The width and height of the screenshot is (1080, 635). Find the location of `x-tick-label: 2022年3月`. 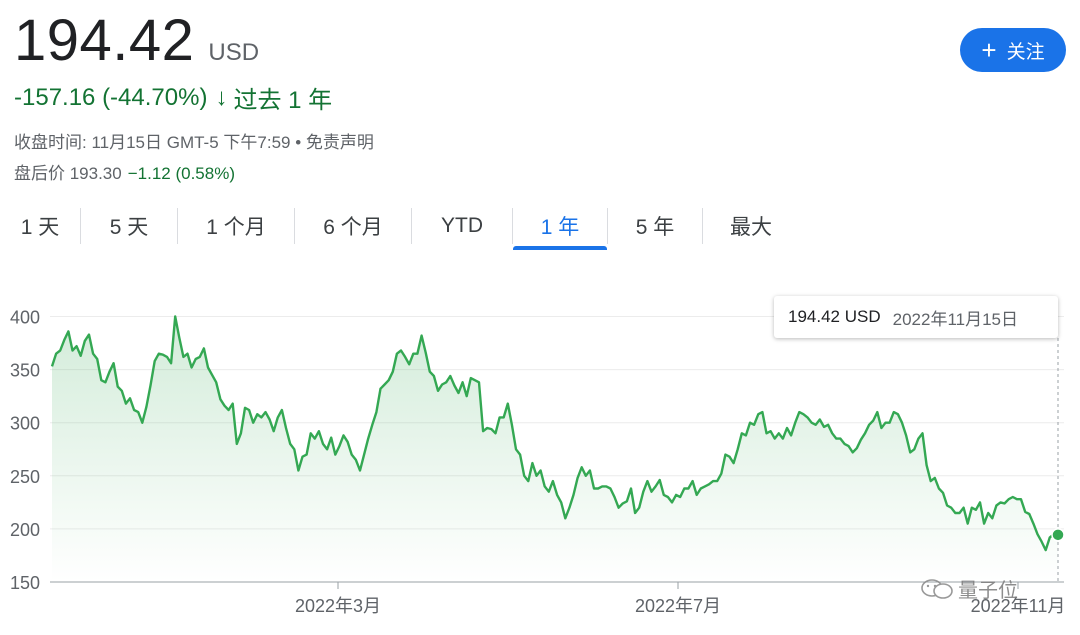

x-tick-label: 2022年3月 is located at coordinates (338, 606).